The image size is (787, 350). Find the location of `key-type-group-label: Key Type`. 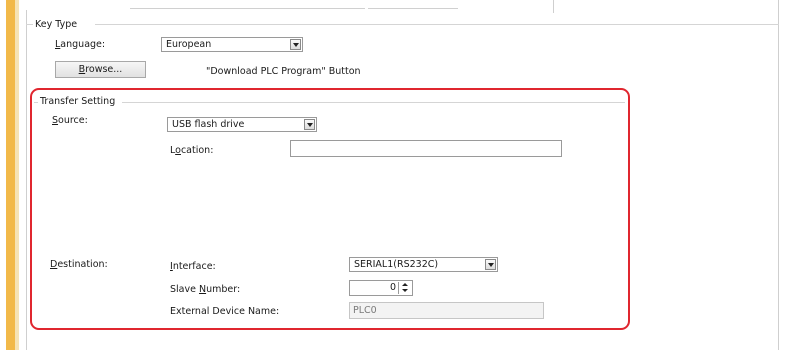

key-type-group-label: Key Type is located at coordinates (56, 24).